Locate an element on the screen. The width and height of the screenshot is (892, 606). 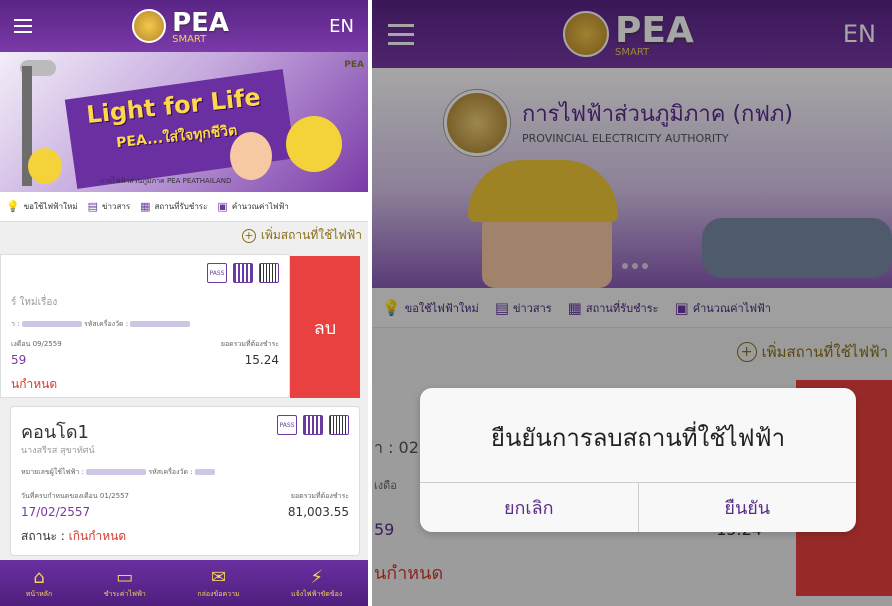
nav-payment-locations: ▦ สถานที่รับชำระ is located at coordinates (173, 206).